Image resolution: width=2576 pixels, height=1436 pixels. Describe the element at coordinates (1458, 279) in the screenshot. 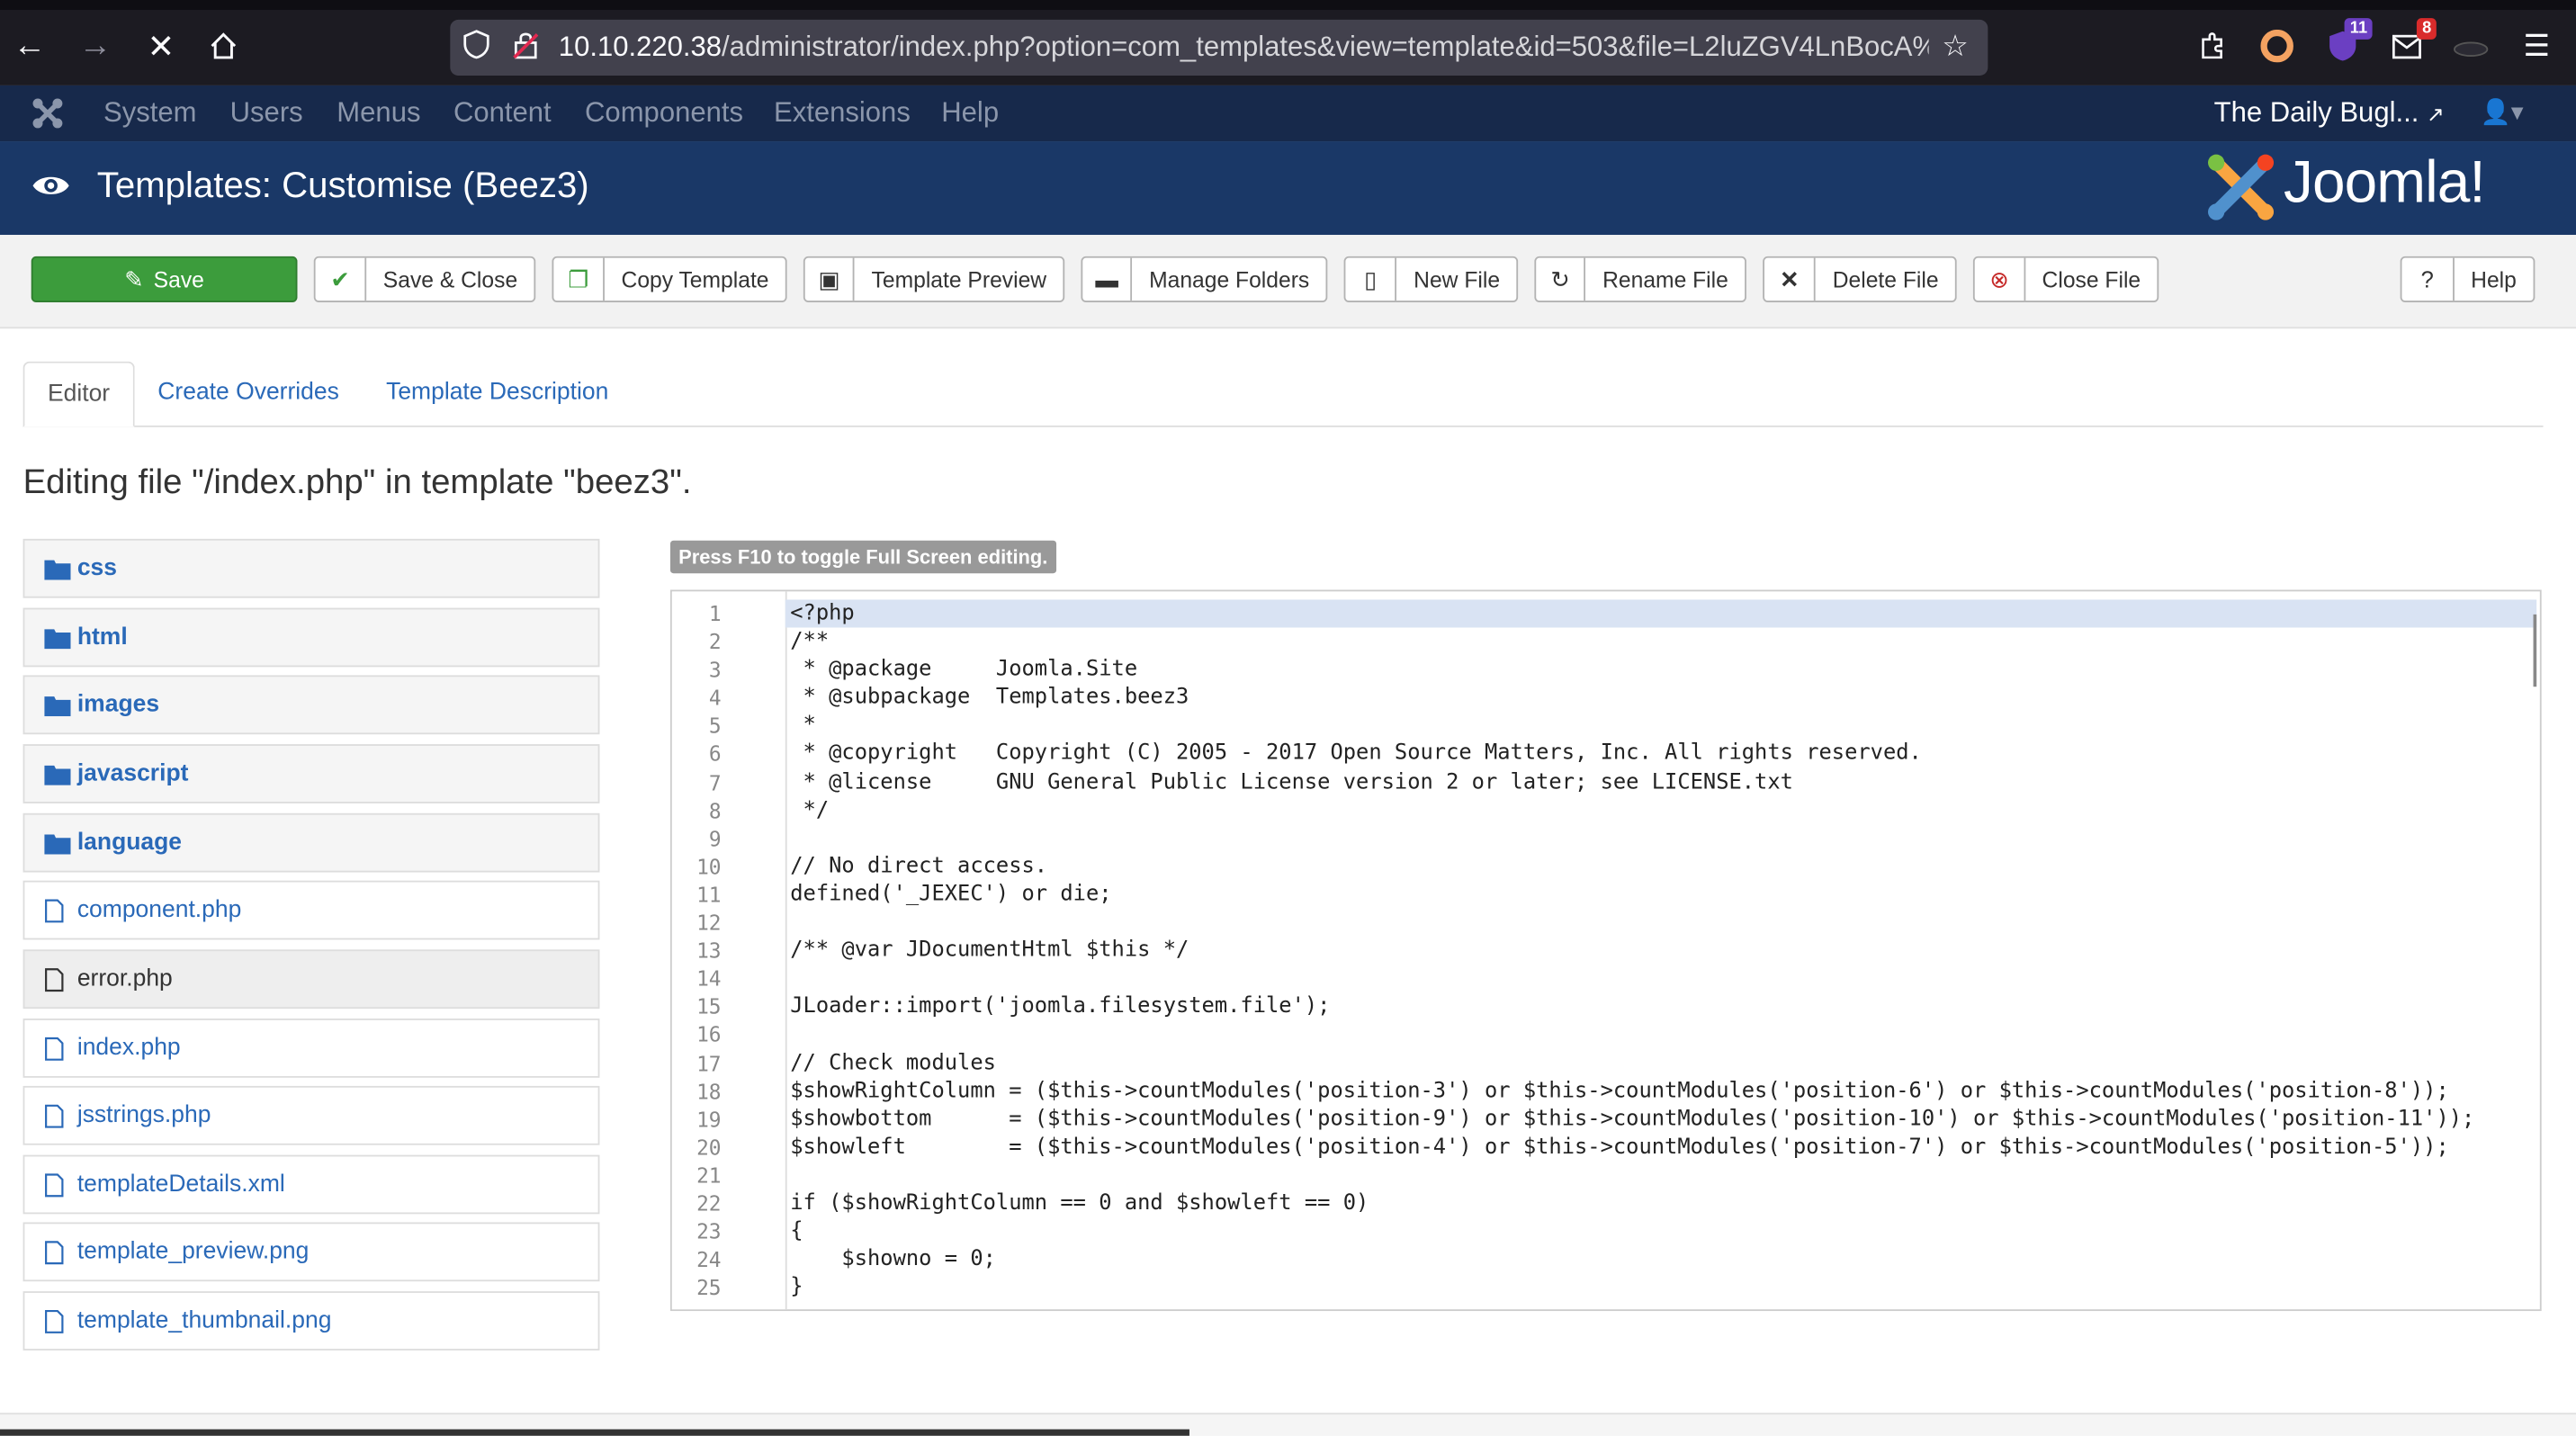

I see `new-file-label: New File` at that location.